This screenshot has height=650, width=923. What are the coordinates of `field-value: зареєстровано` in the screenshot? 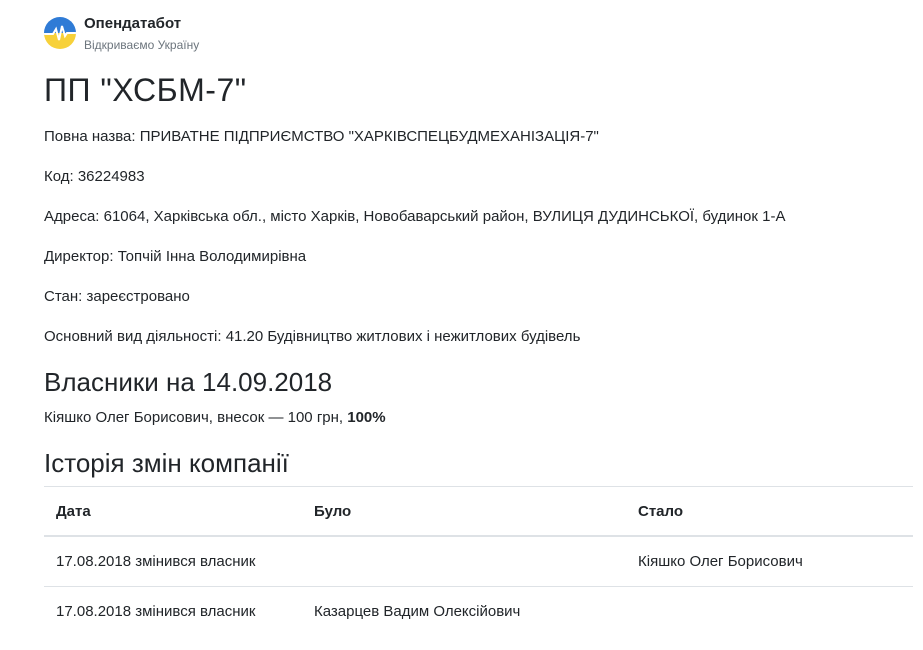 It's located at (138, 296).